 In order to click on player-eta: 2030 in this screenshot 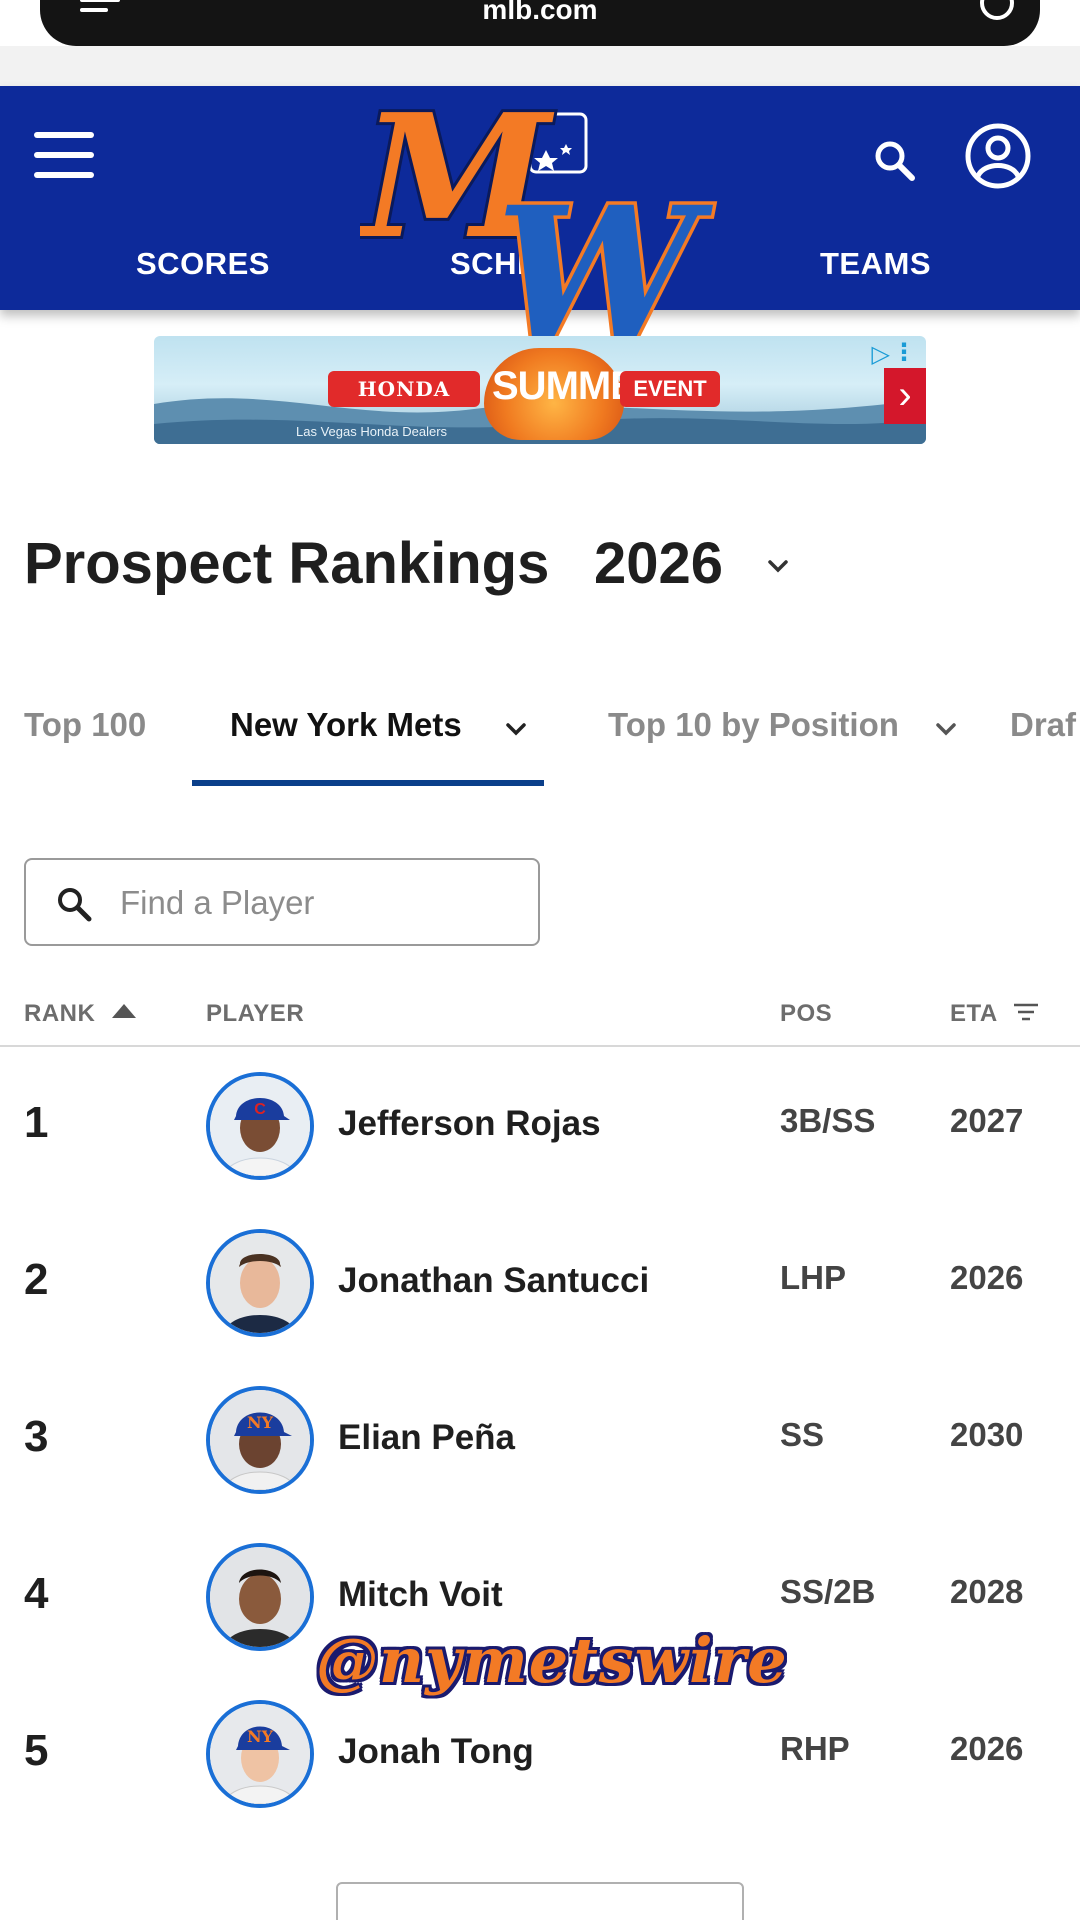, I will do `click(987, 1434)`.